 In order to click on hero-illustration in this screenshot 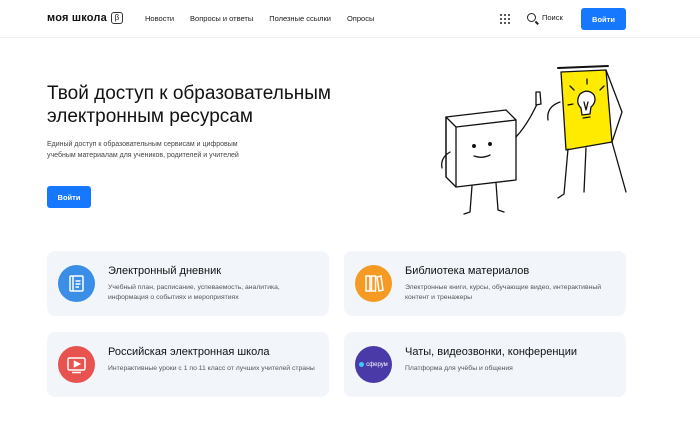, I will do `click(534, 140)`.